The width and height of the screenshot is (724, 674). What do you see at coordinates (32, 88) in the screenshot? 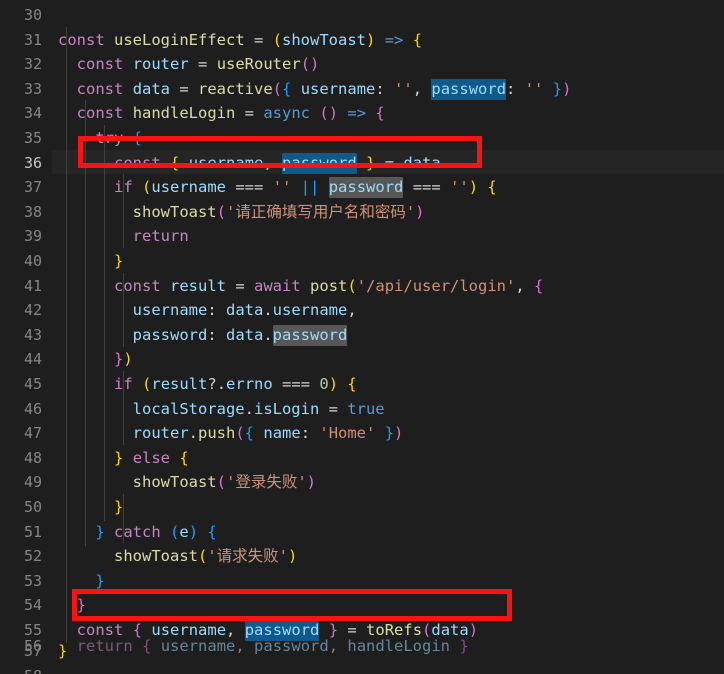
I see `line-number: 33` at bounding box center [32, 88].